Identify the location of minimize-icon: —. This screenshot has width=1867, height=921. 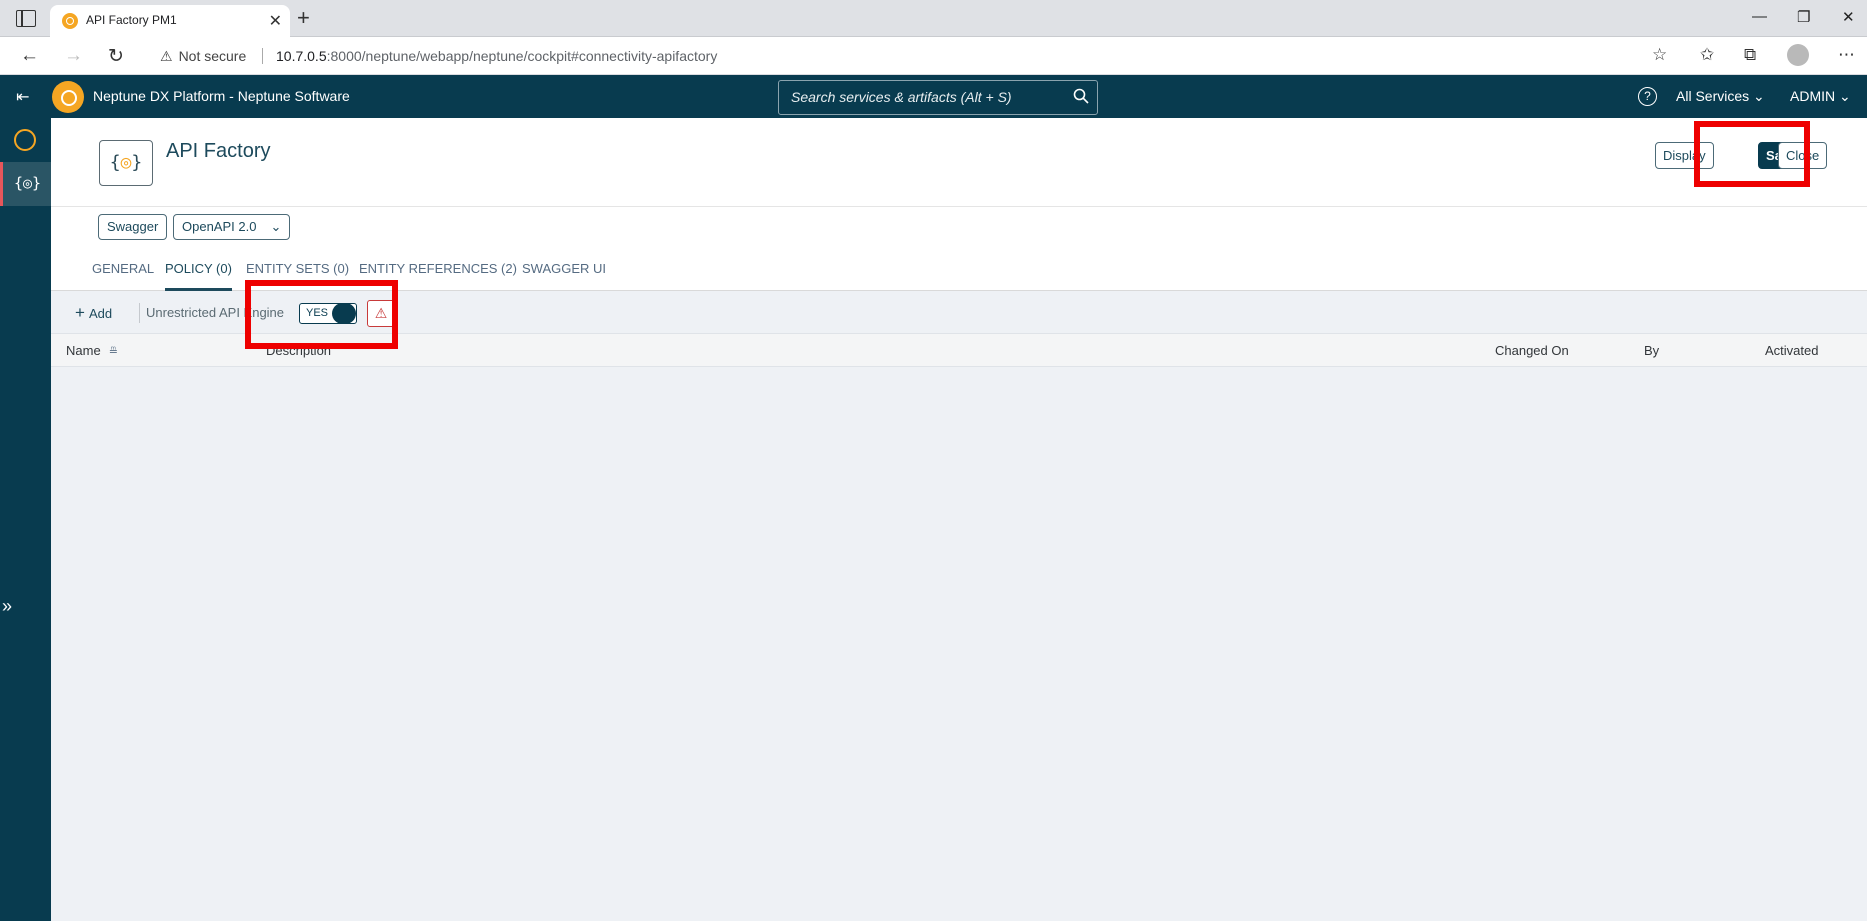
(1759, 16).